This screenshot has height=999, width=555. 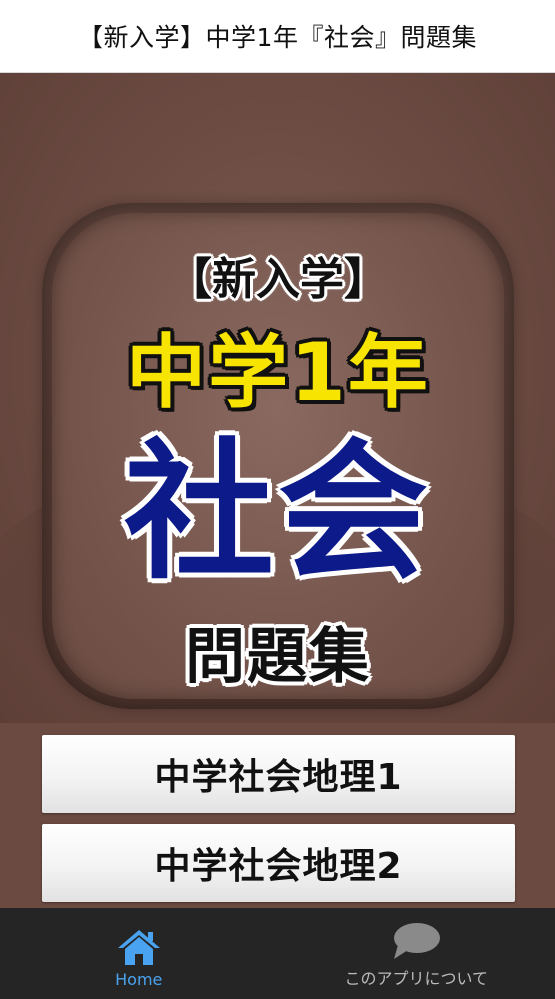 I want to click on hero-collection: 問題集, so click(x=278, y=657).